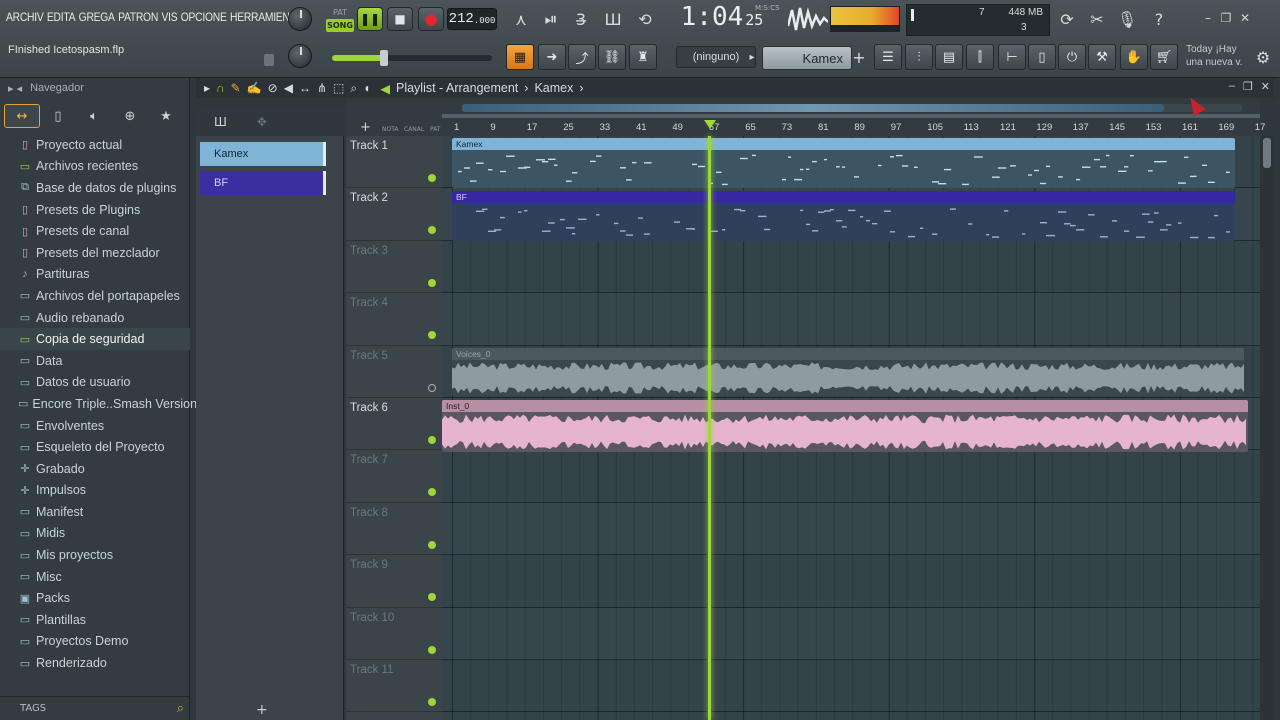  What do you see at coordinates (25, 17) in the screenshot?
I see `menu-file: ARCHIV` at bounding box center [25, 17].